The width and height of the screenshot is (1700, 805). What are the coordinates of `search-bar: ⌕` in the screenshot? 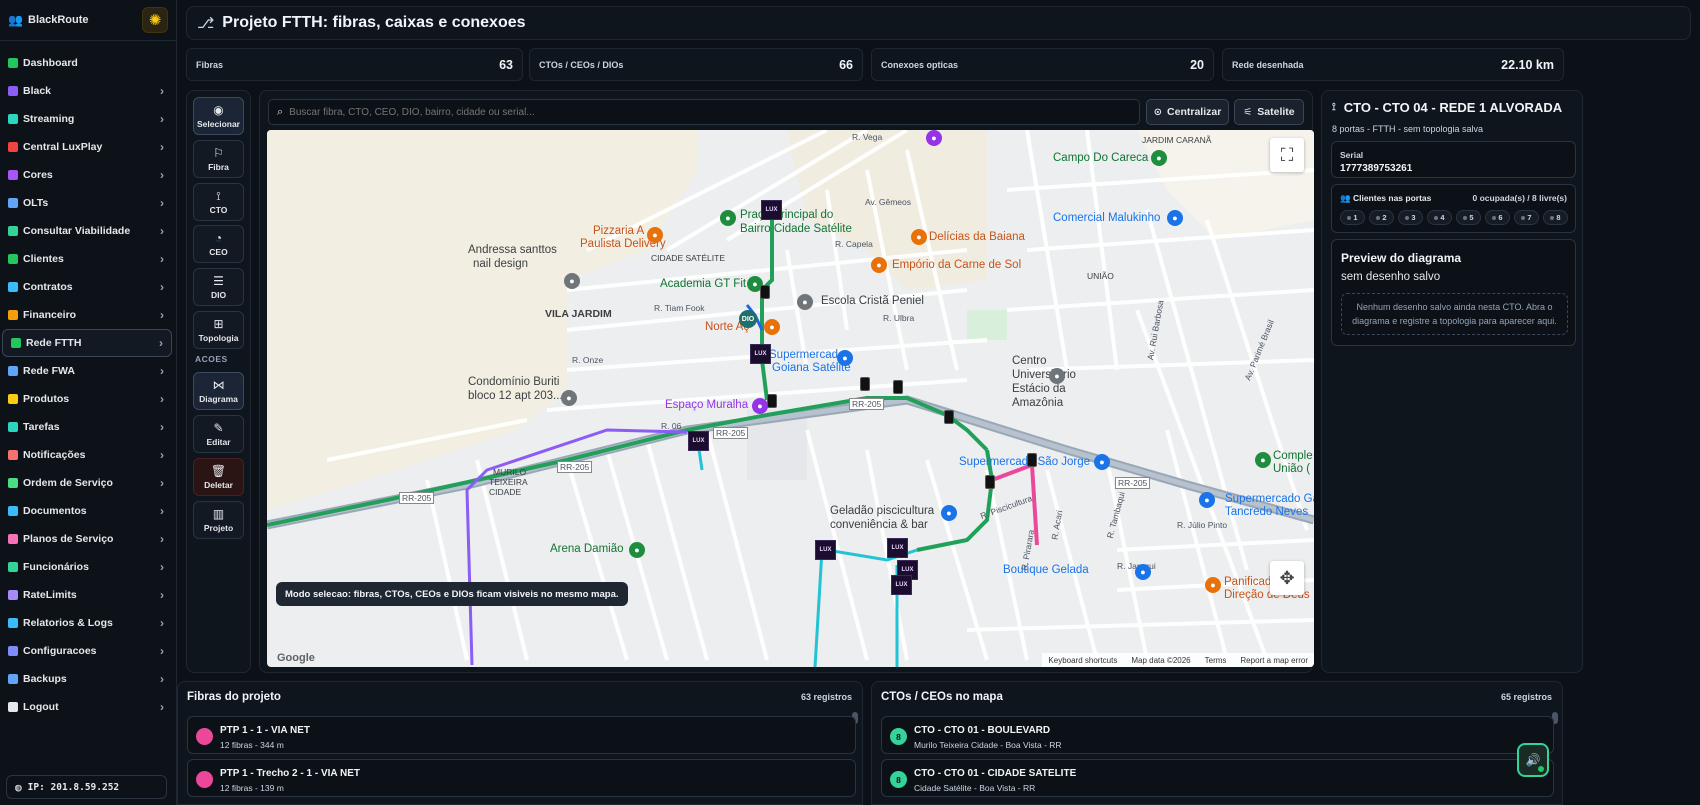 It's located at (704, 112).